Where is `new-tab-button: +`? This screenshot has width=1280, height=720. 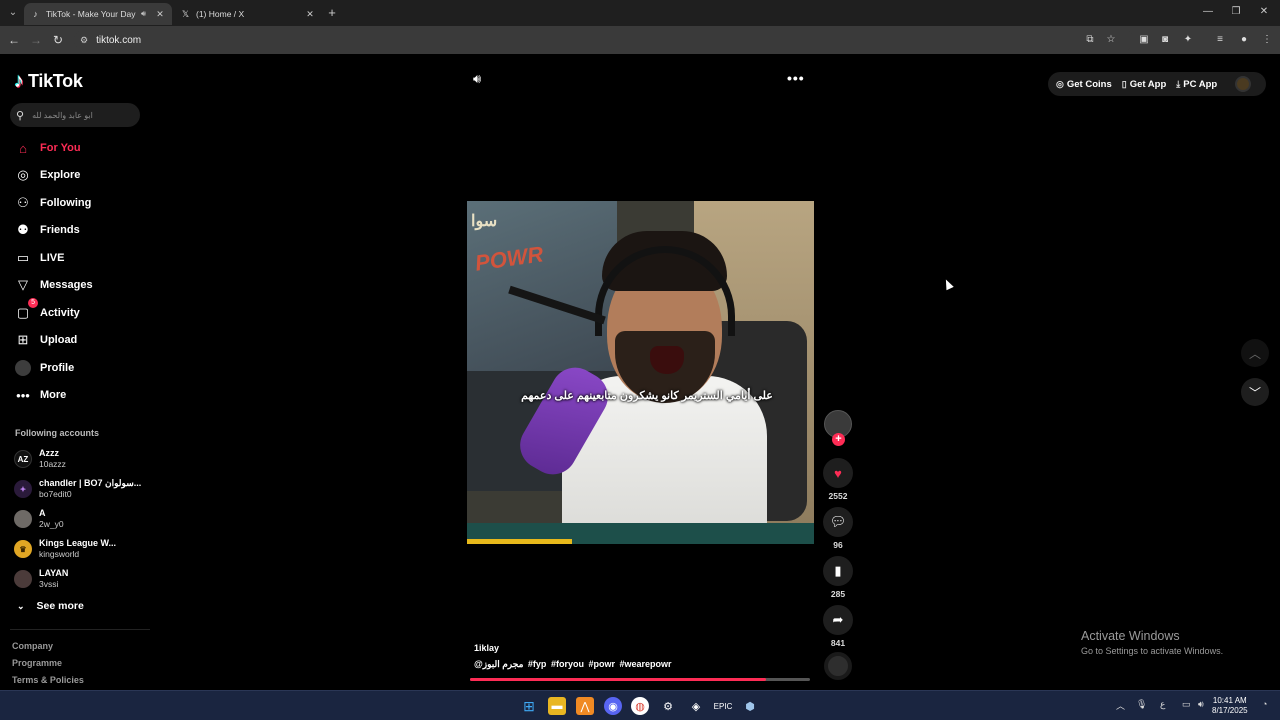
new-tab-button: + is located at coordinates (332, 13).